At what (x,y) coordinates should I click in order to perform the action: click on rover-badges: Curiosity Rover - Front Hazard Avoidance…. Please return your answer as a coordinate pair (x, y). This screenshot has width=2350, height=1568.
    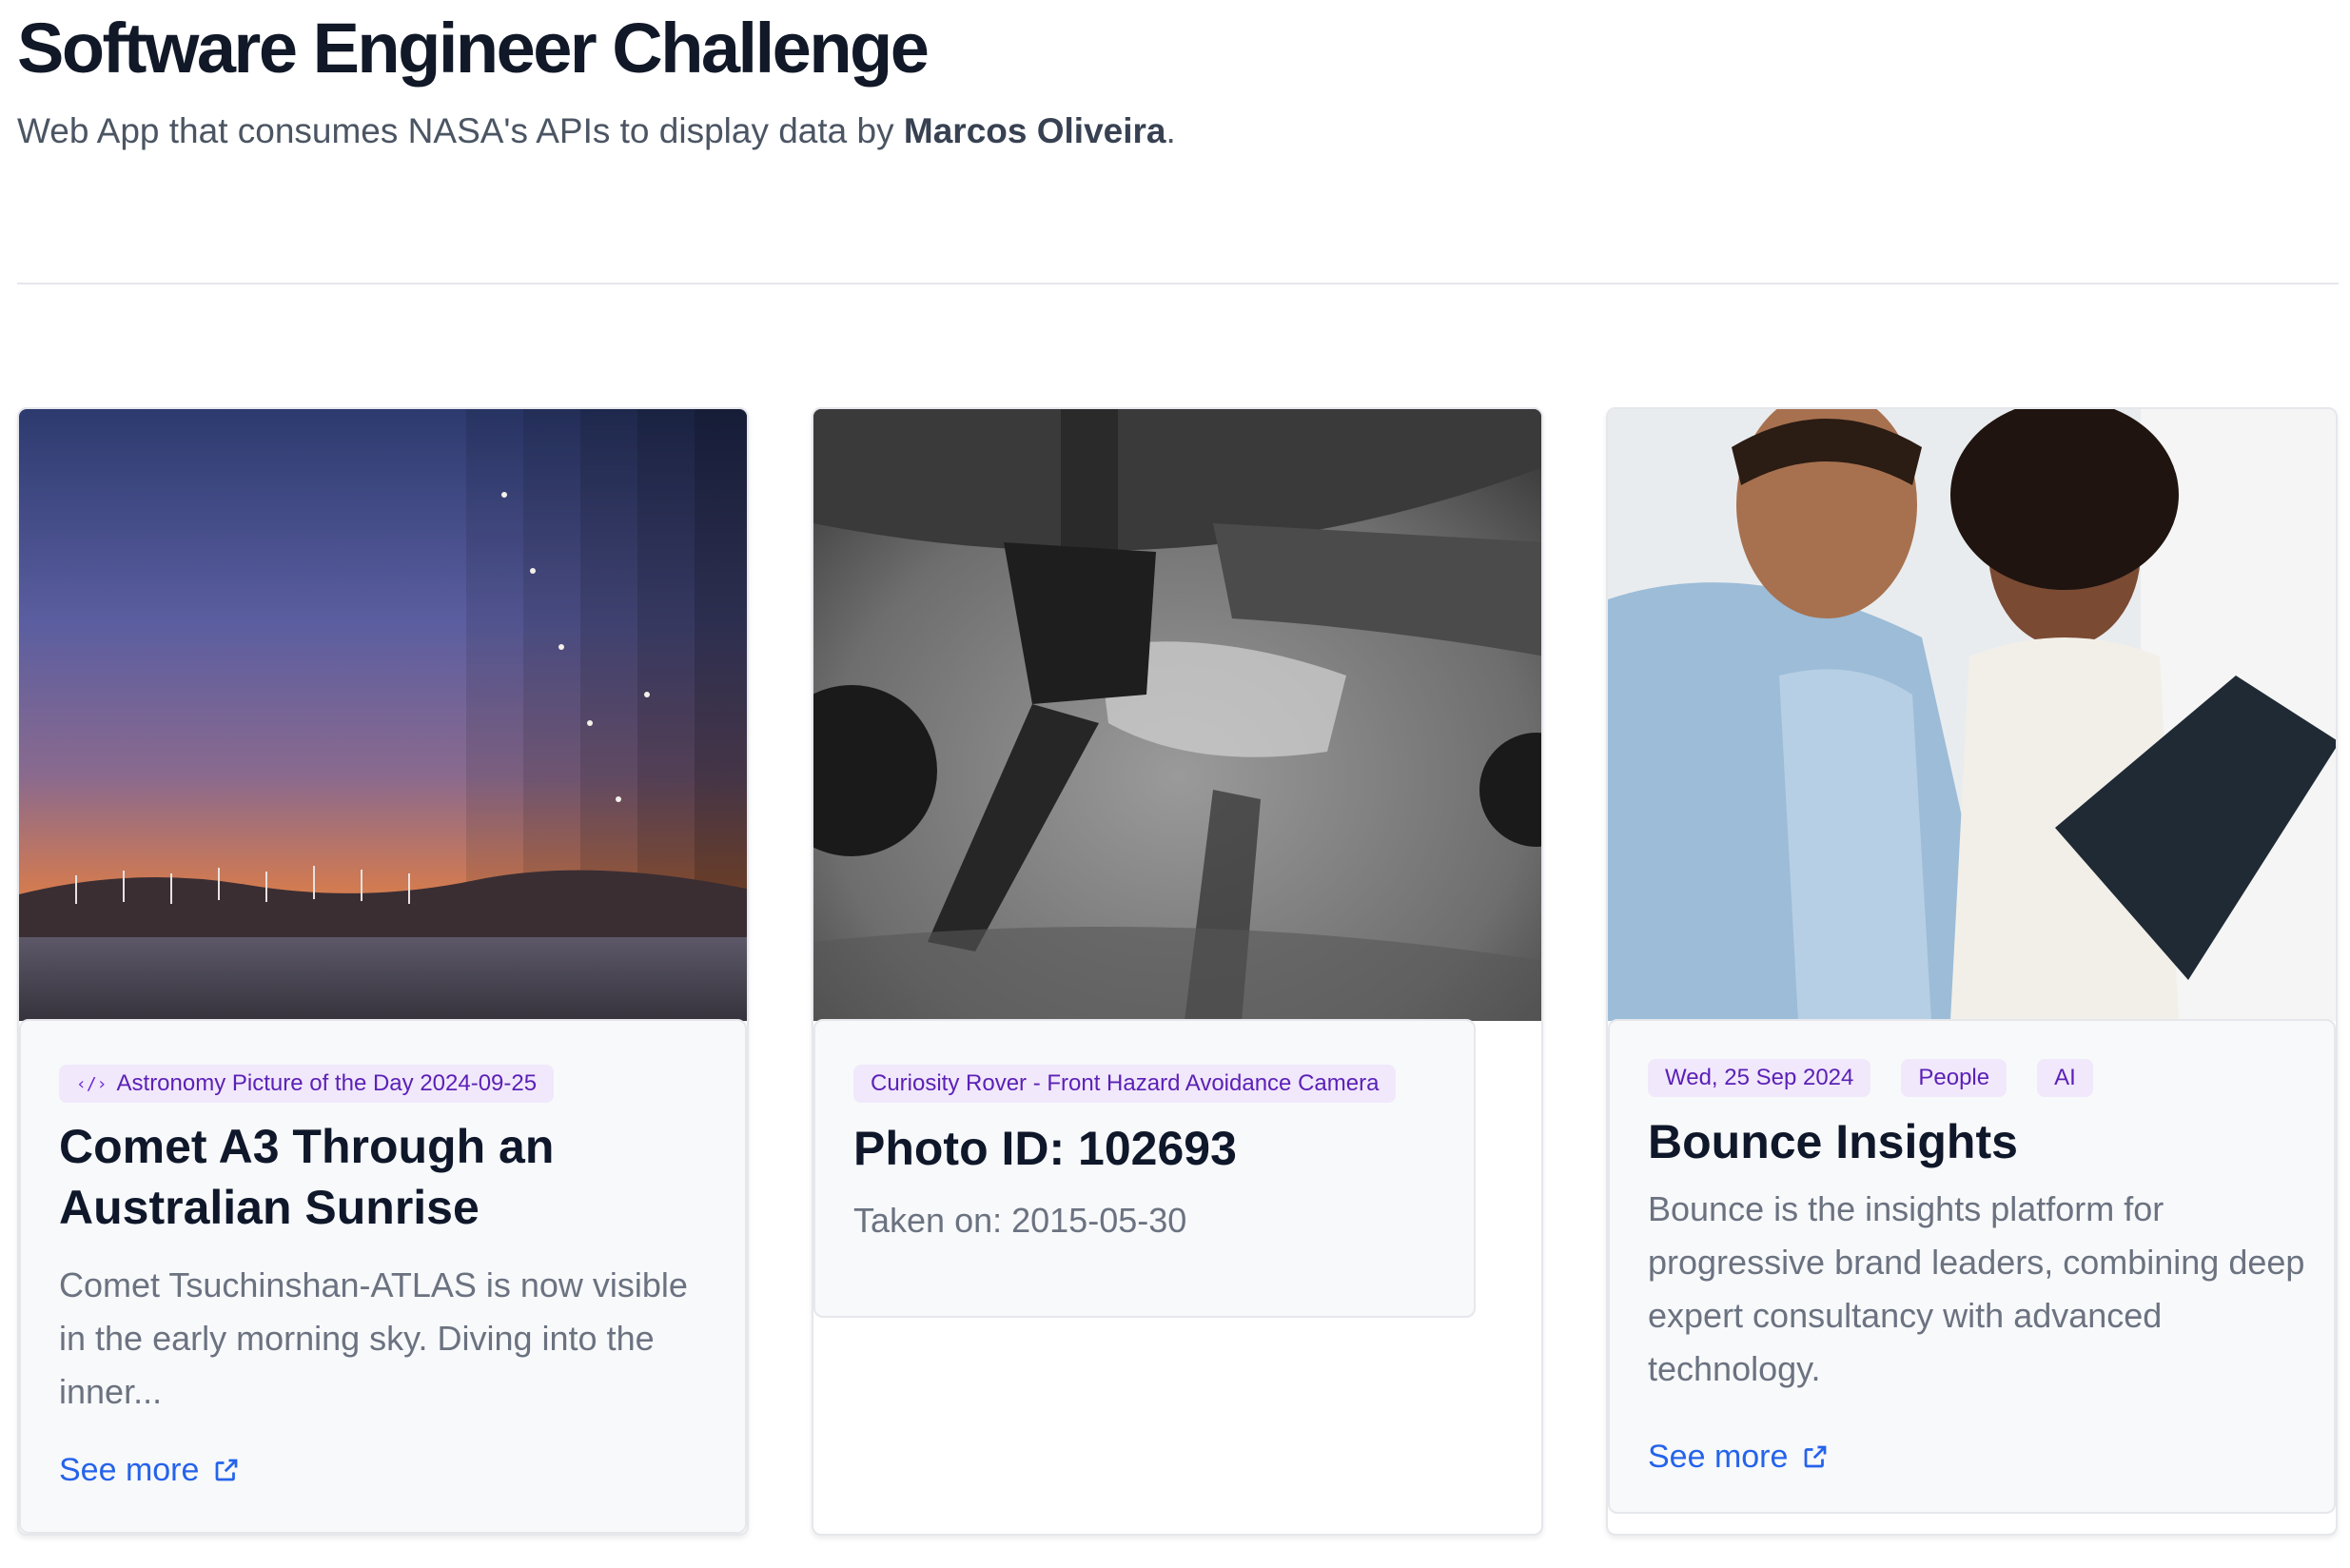
    Looking at the image, I should click on (1125, 1084).